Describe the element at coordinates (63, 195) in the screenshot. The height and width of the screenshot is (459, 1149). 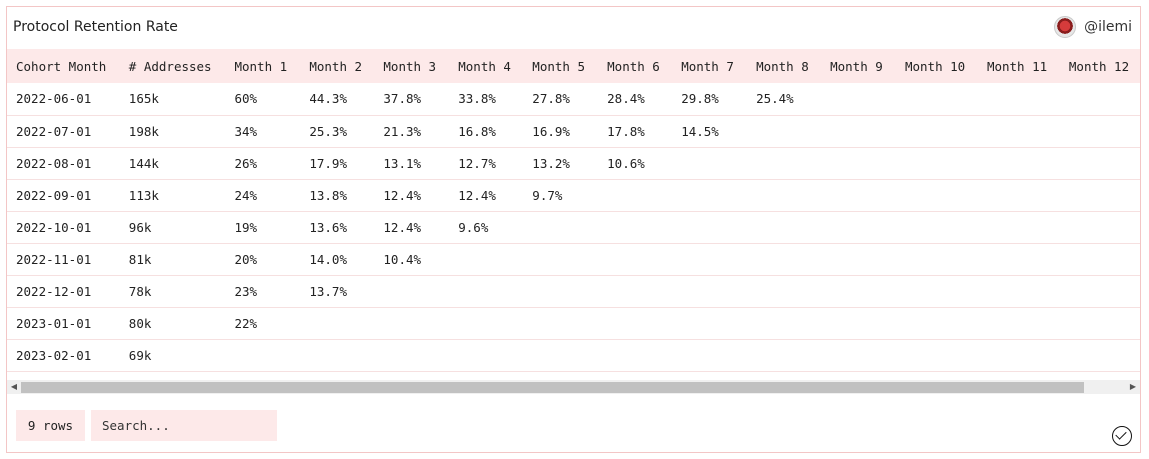
I see `table-cell: 2022-09-01` at that location.